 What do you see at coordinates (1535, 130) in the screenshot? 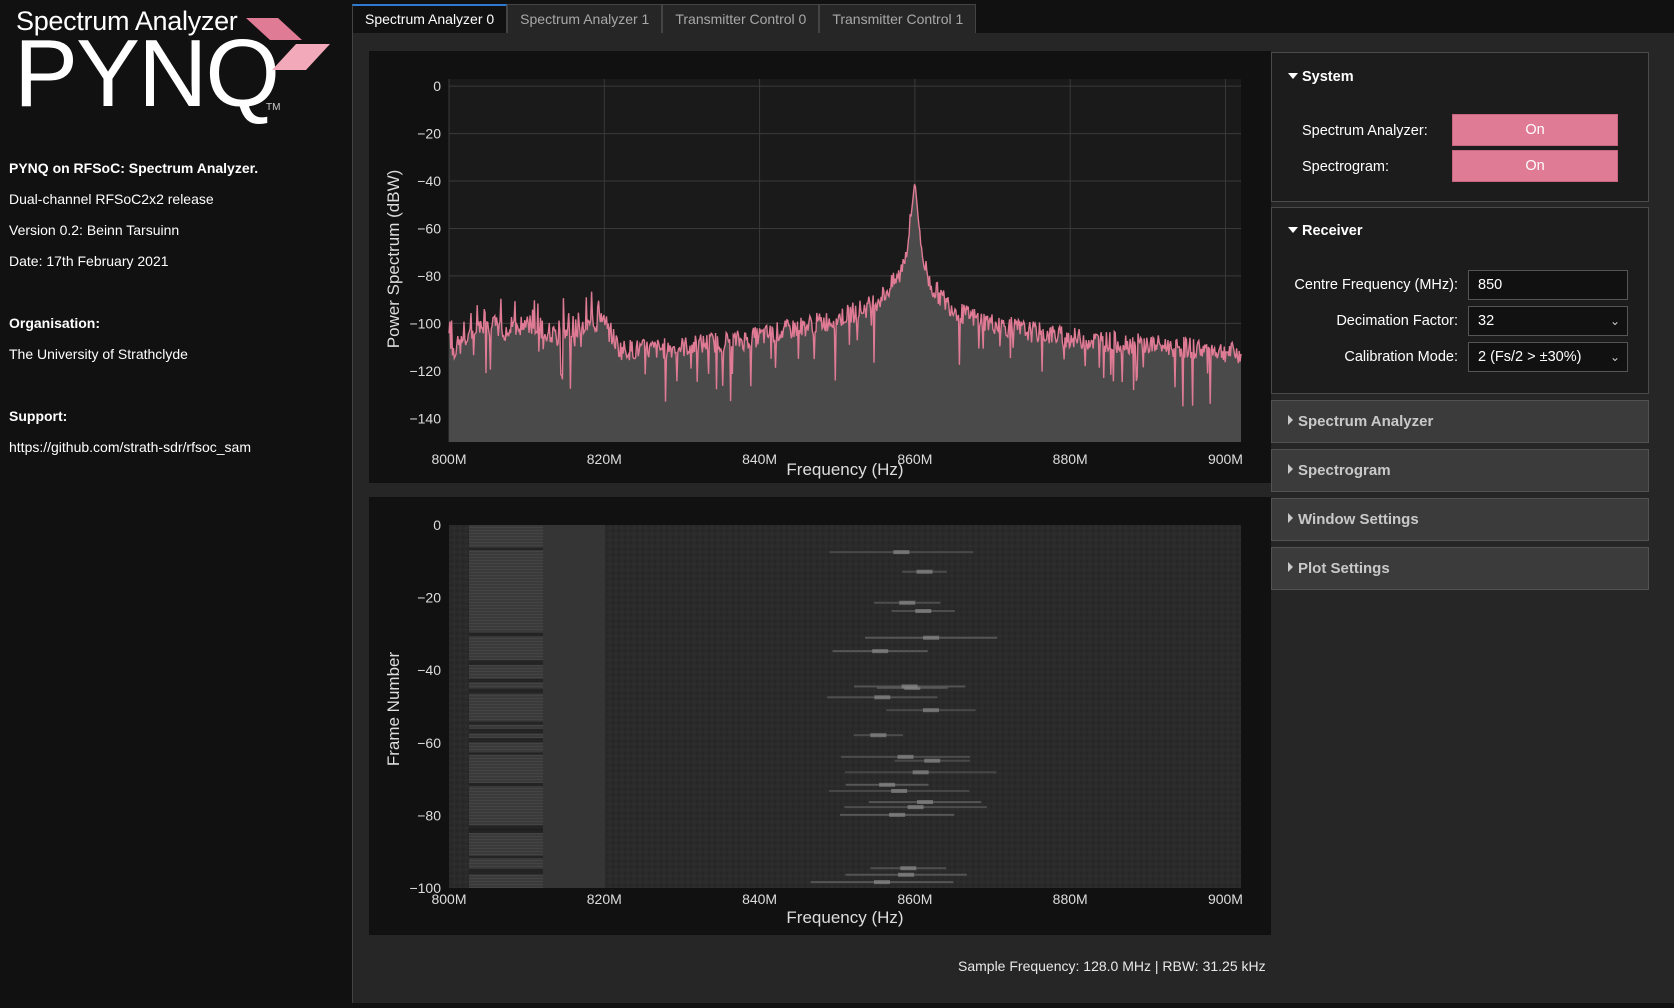
I see `spectrum-analyzer-toggle: On` at bounding box center [1535, 130].